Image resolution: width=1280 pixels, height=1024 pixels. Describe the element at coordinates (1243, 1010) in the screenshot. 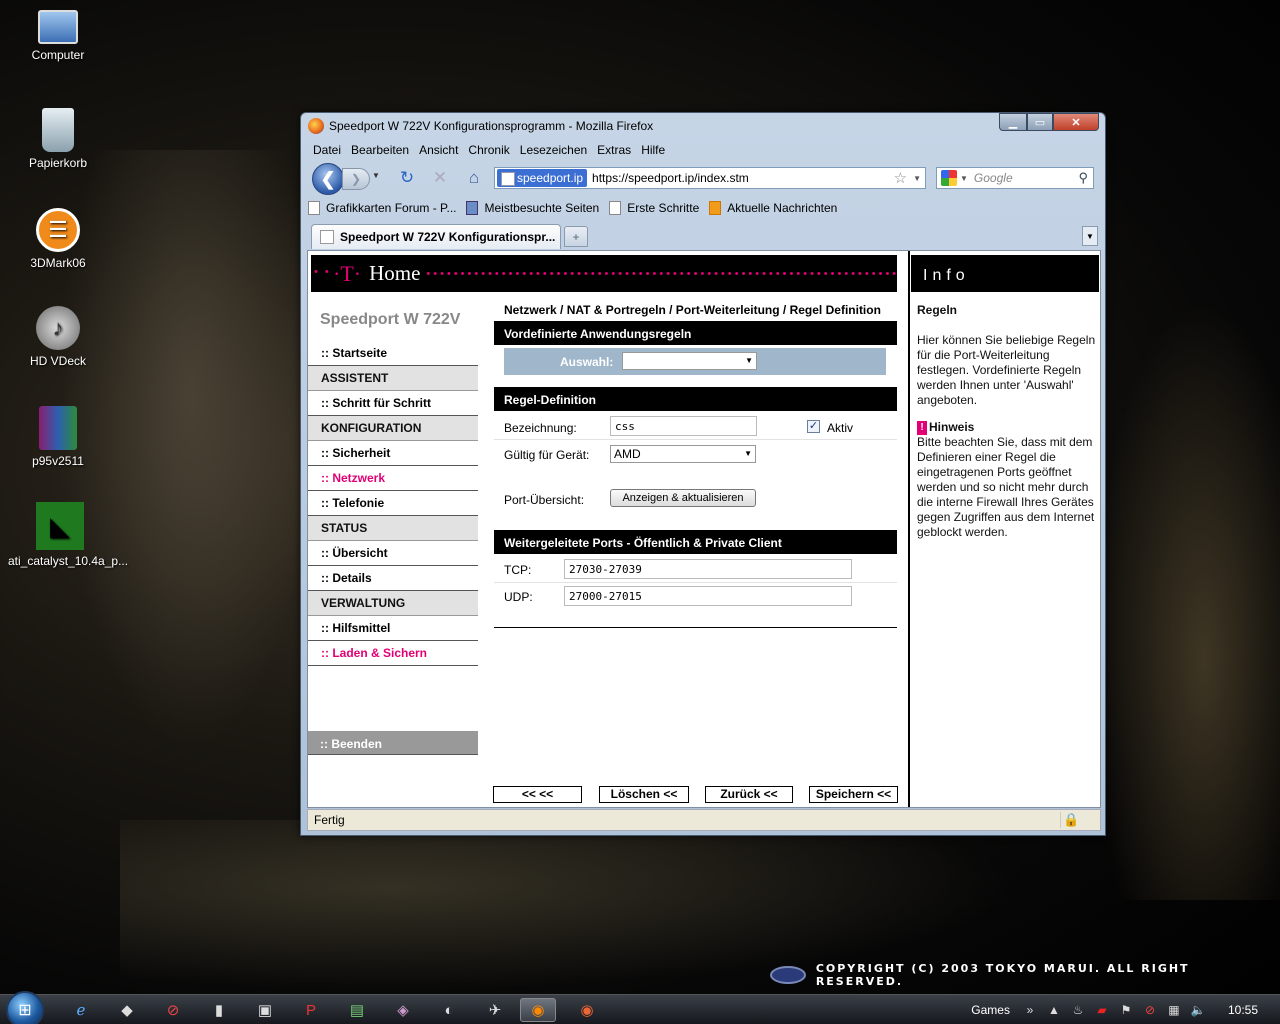

I see `clock: 10:55` at that location.